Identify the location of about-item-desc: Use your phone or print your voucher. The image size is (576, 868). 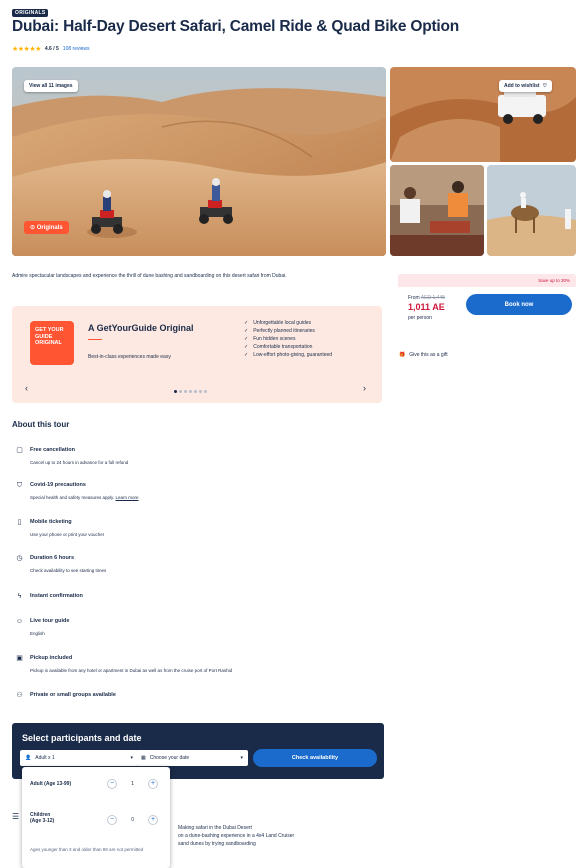
(67, 534).